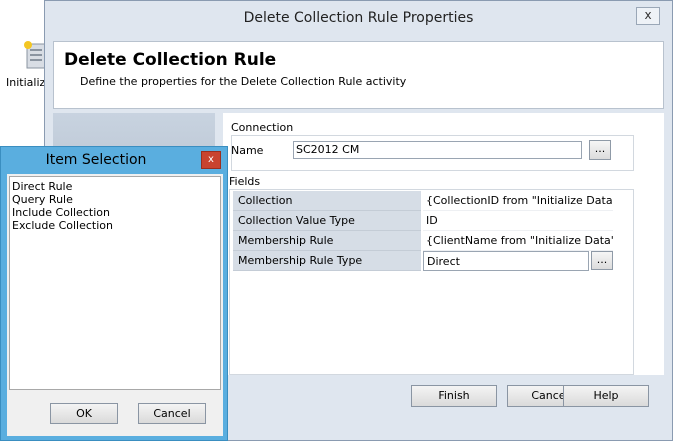 The height and width of the screenshot is (441, 673). I want to click on field-value: {CollectionID from "Initialize Data"}, so click(518, 201).